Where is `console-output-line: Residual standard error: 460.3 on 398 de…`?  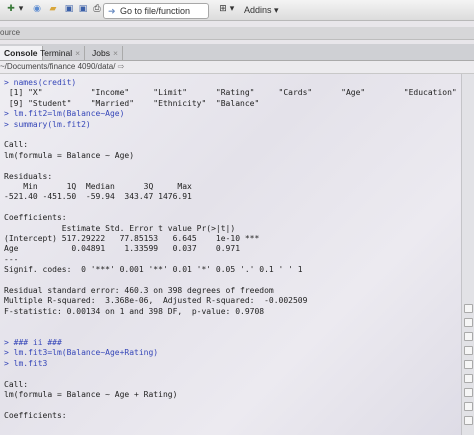 console-output-line: Residual standard error: 460.3 on 398 de… is located at coordinates (139, 290).